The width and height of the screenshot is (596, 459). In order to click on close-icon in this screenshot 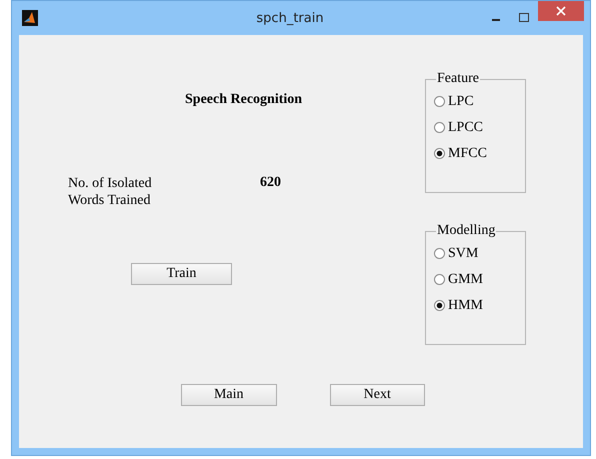, I will do `click(561, 11)`.